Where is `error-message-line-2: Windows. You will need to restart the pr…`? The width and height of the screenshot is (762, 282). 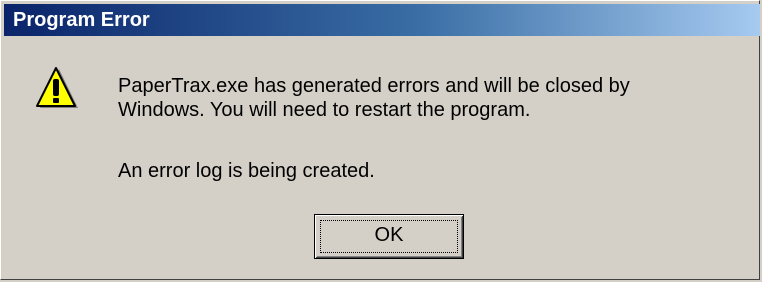
error-message-line-2: Windows. You will need to restart the pr… is located at coordinates (324, 110).